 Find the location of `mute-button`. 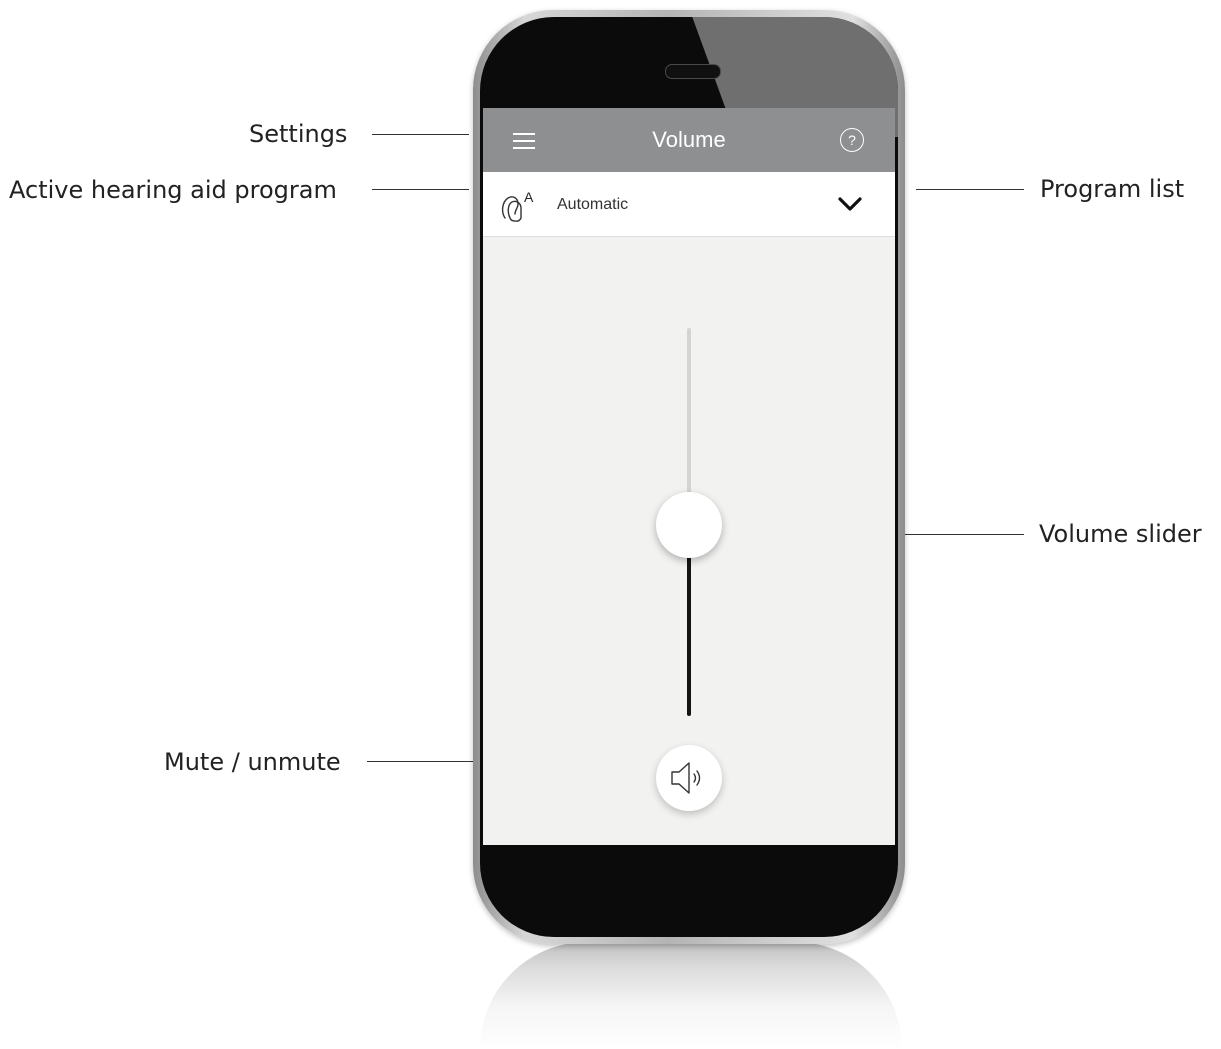

mute-button is located at coordinates (689, 778).